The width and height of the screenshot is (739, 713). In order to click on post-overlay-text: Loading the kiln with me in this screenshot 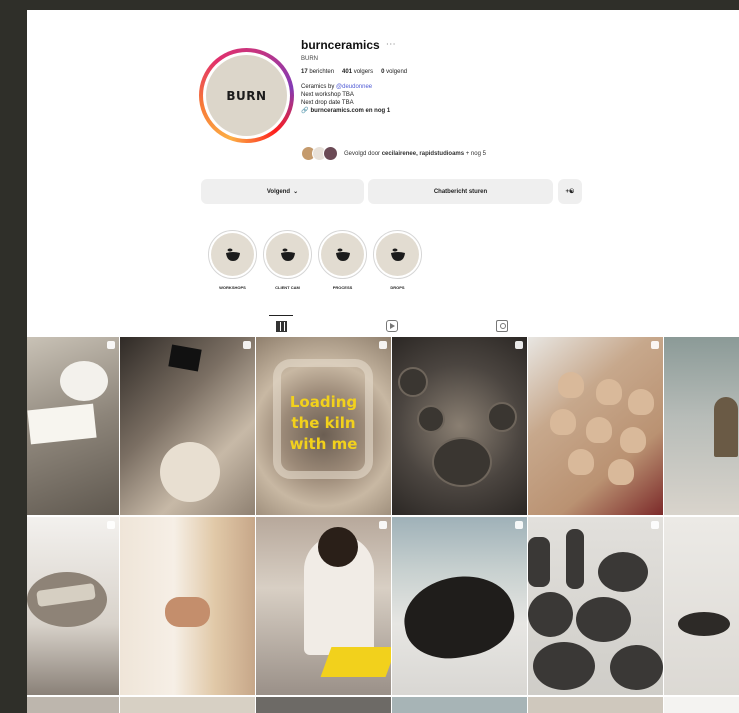, I will do `click(323, 423)`.